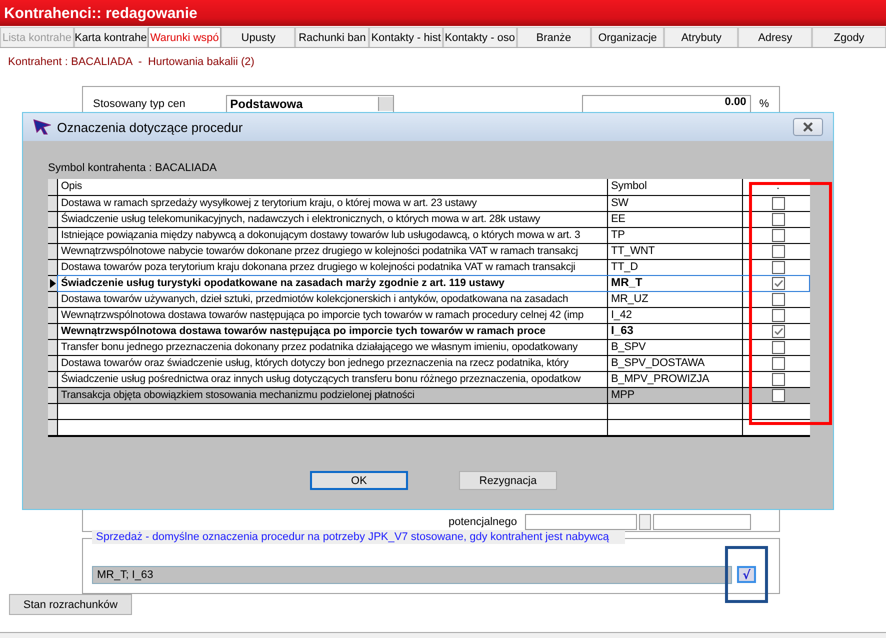 This screenshot has height=638, width=886. Describe the element at coordinates (333, 379) in the screenshot. I see `table-cell: Świadczenie usług pośrednictwa oraz innych usług dotyczących transferu bonu różnego przeznaczenia, opodatkow` at that location.